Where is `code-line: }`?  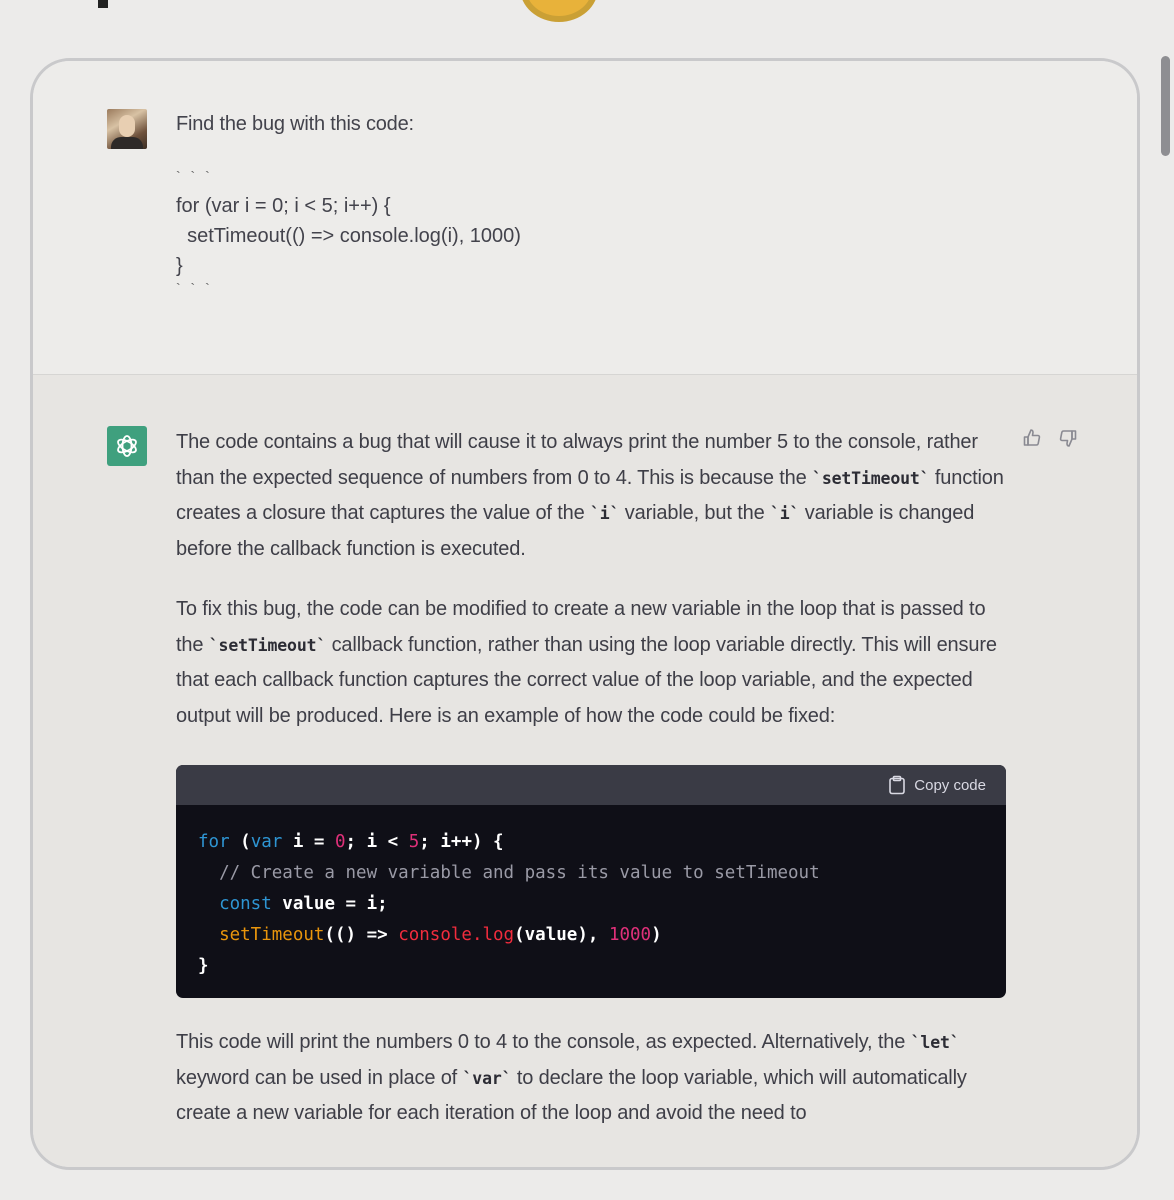 code-line: } is located at coordinates (203, 966).